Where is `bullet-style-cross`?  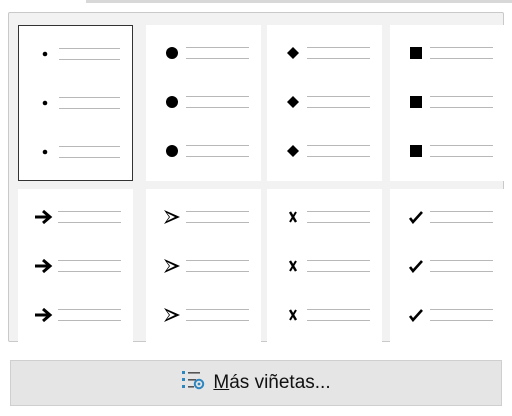
bullet-style-cross is located at coordinates (324, 267).